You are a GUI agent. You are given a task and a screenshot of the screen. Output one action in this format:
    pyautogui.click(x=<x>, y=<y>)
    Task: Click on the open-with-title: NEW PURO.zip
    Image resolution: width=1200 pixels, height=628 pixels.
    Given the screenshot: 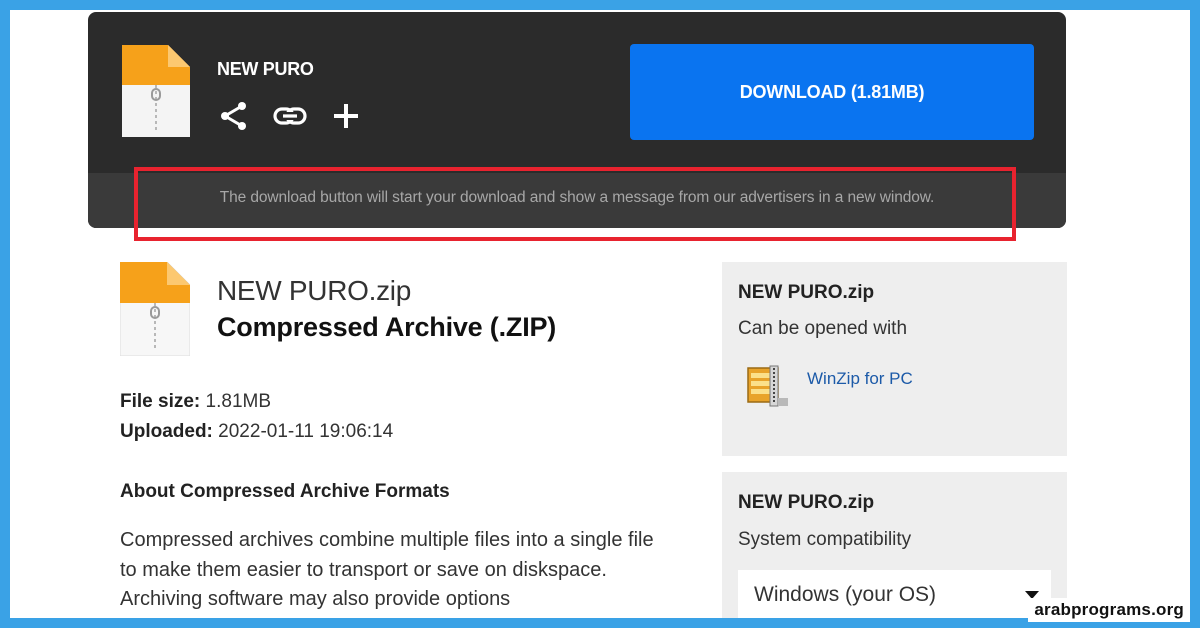 What is the action you would take?
    pyautogui.click(x=806, y=292)
    